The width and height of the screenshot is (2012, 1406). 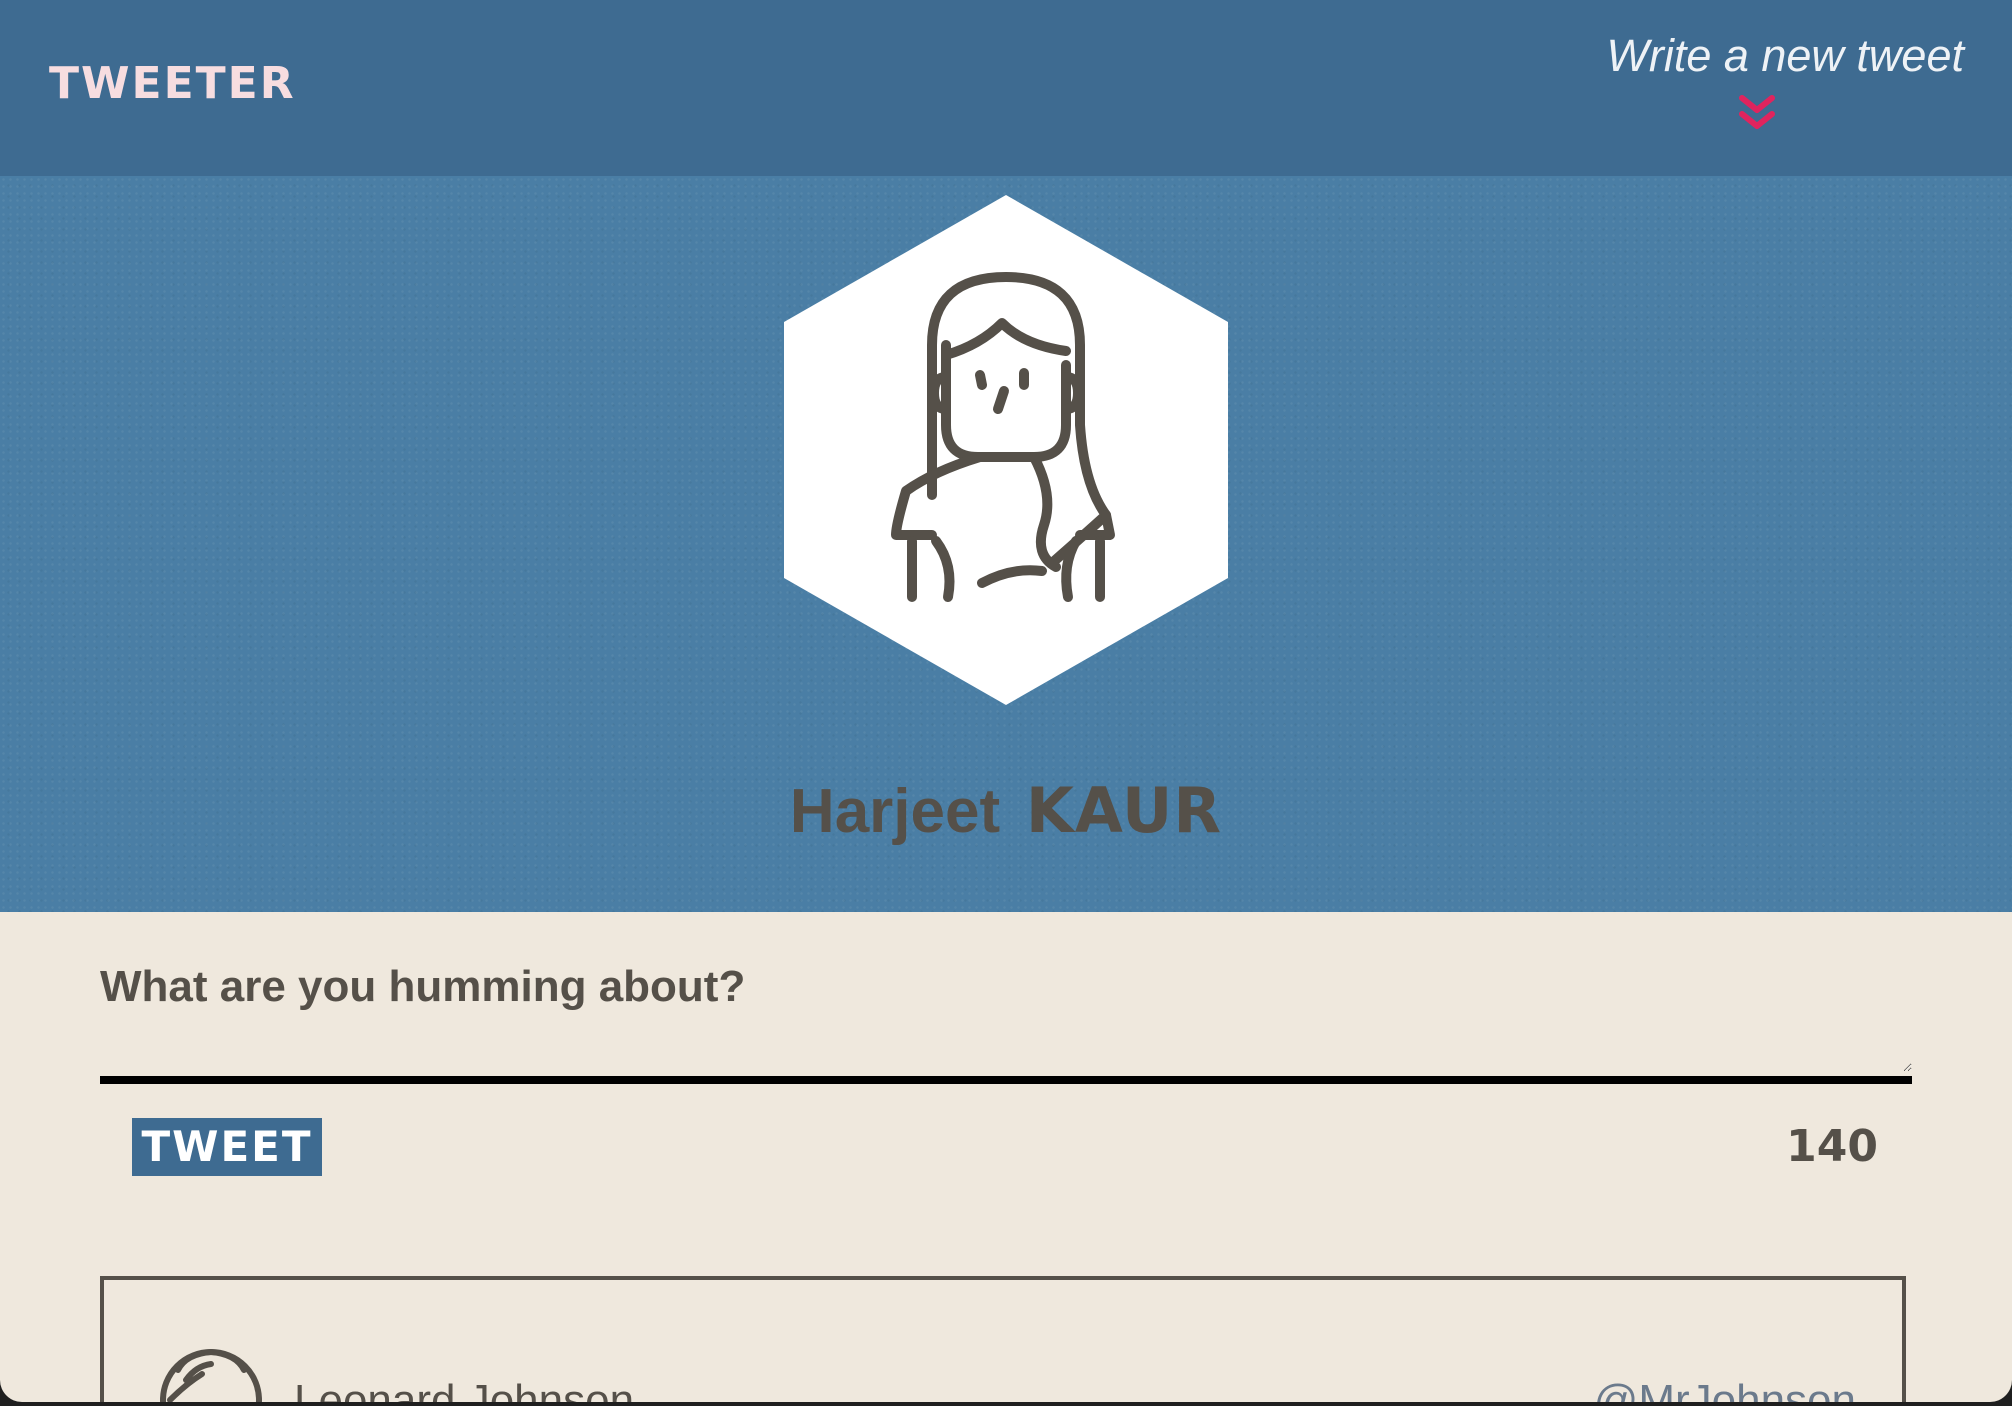 What do you see at coordinates (211, 1375) in the screenshot?
I see `user-avatar-icon` at bounding box center [211, 1375].